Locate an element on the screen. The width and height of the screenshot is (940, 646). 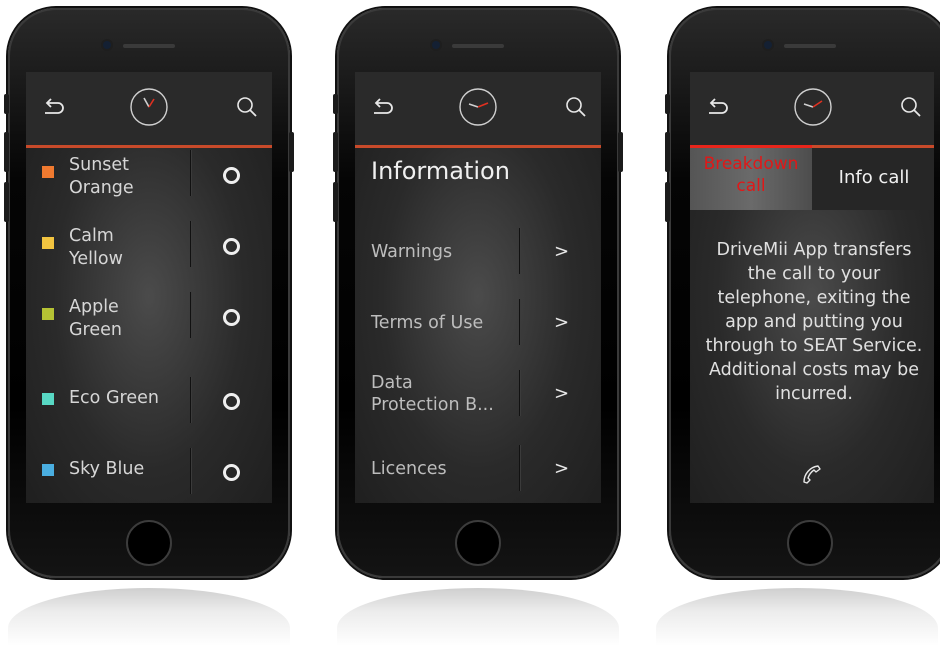
color-label: Eco Green is located at coordinates (114, 398).